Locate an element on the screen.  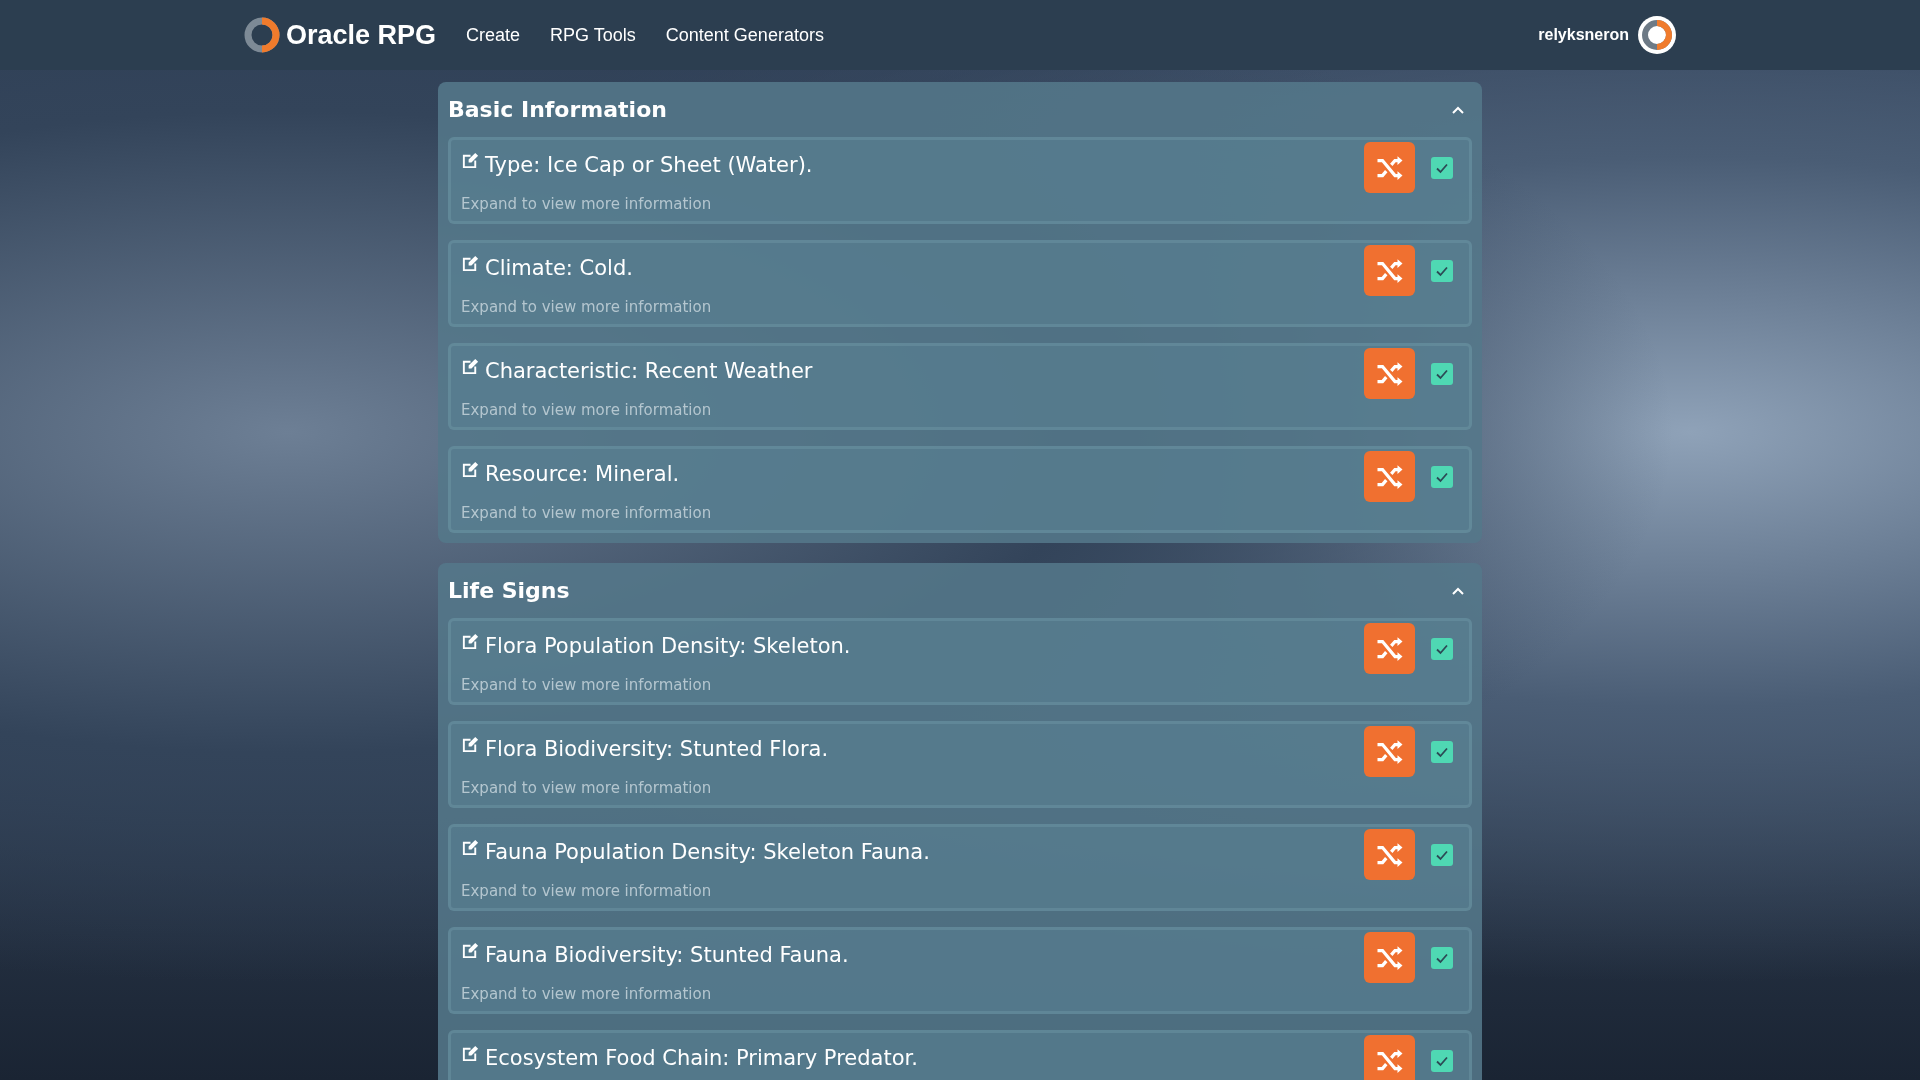
section-title: Basic Information is located at coordinates (557, 109).